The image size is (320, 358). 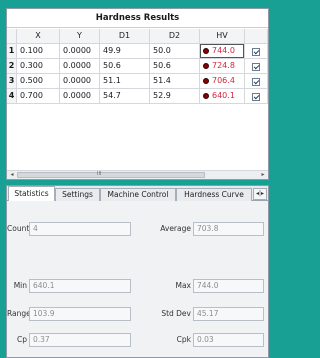 What do you see at coordinates (137, 286) in the screenshot?
I see `stat-row-min-max: Min 640.1 Max 744.0` at bounding box center [137, 286].